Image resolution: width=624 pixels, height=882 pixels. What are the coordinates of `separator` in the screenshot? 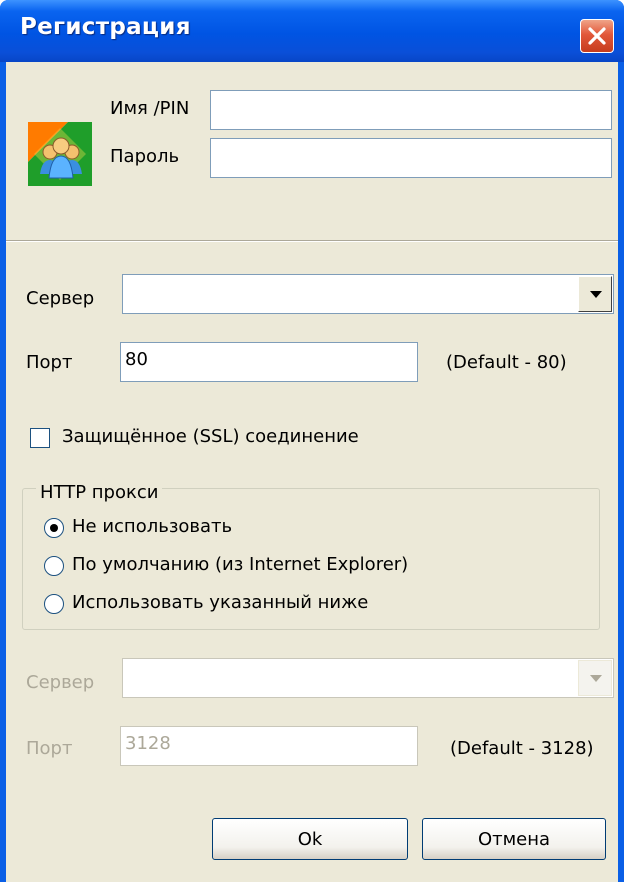 It's located at (312, 241).